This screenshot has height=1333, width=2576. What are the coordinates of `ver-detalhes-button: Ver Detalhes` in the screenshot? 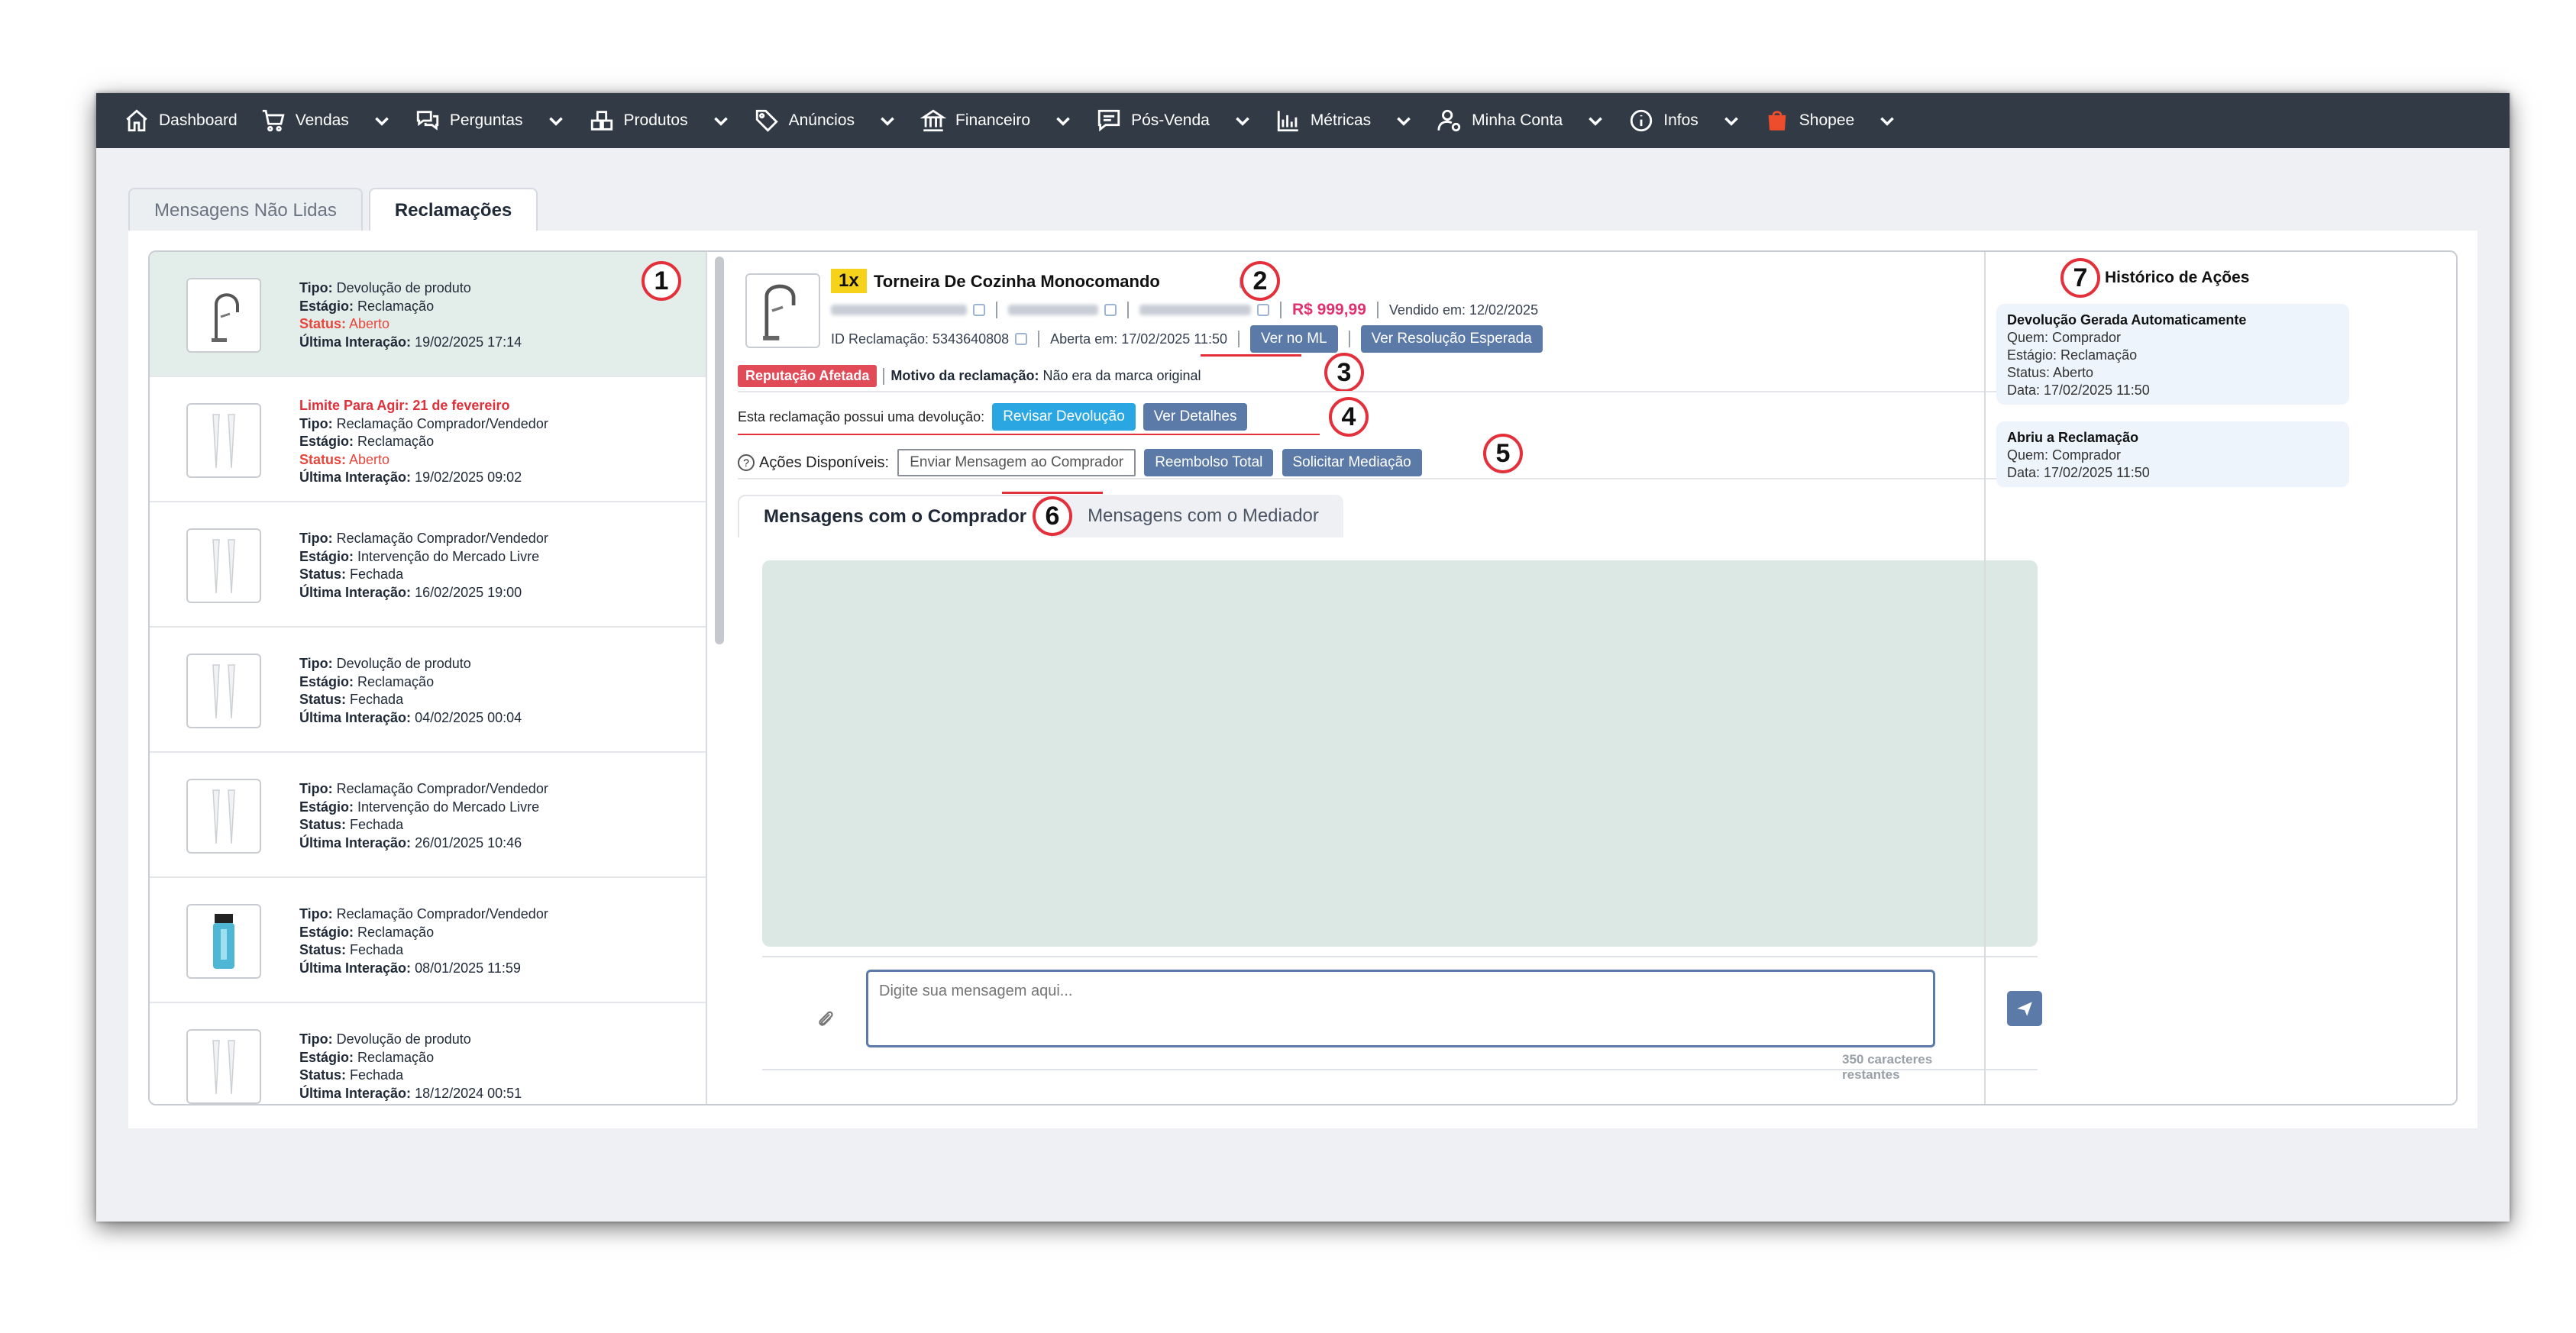 It's located at (1195, 417).